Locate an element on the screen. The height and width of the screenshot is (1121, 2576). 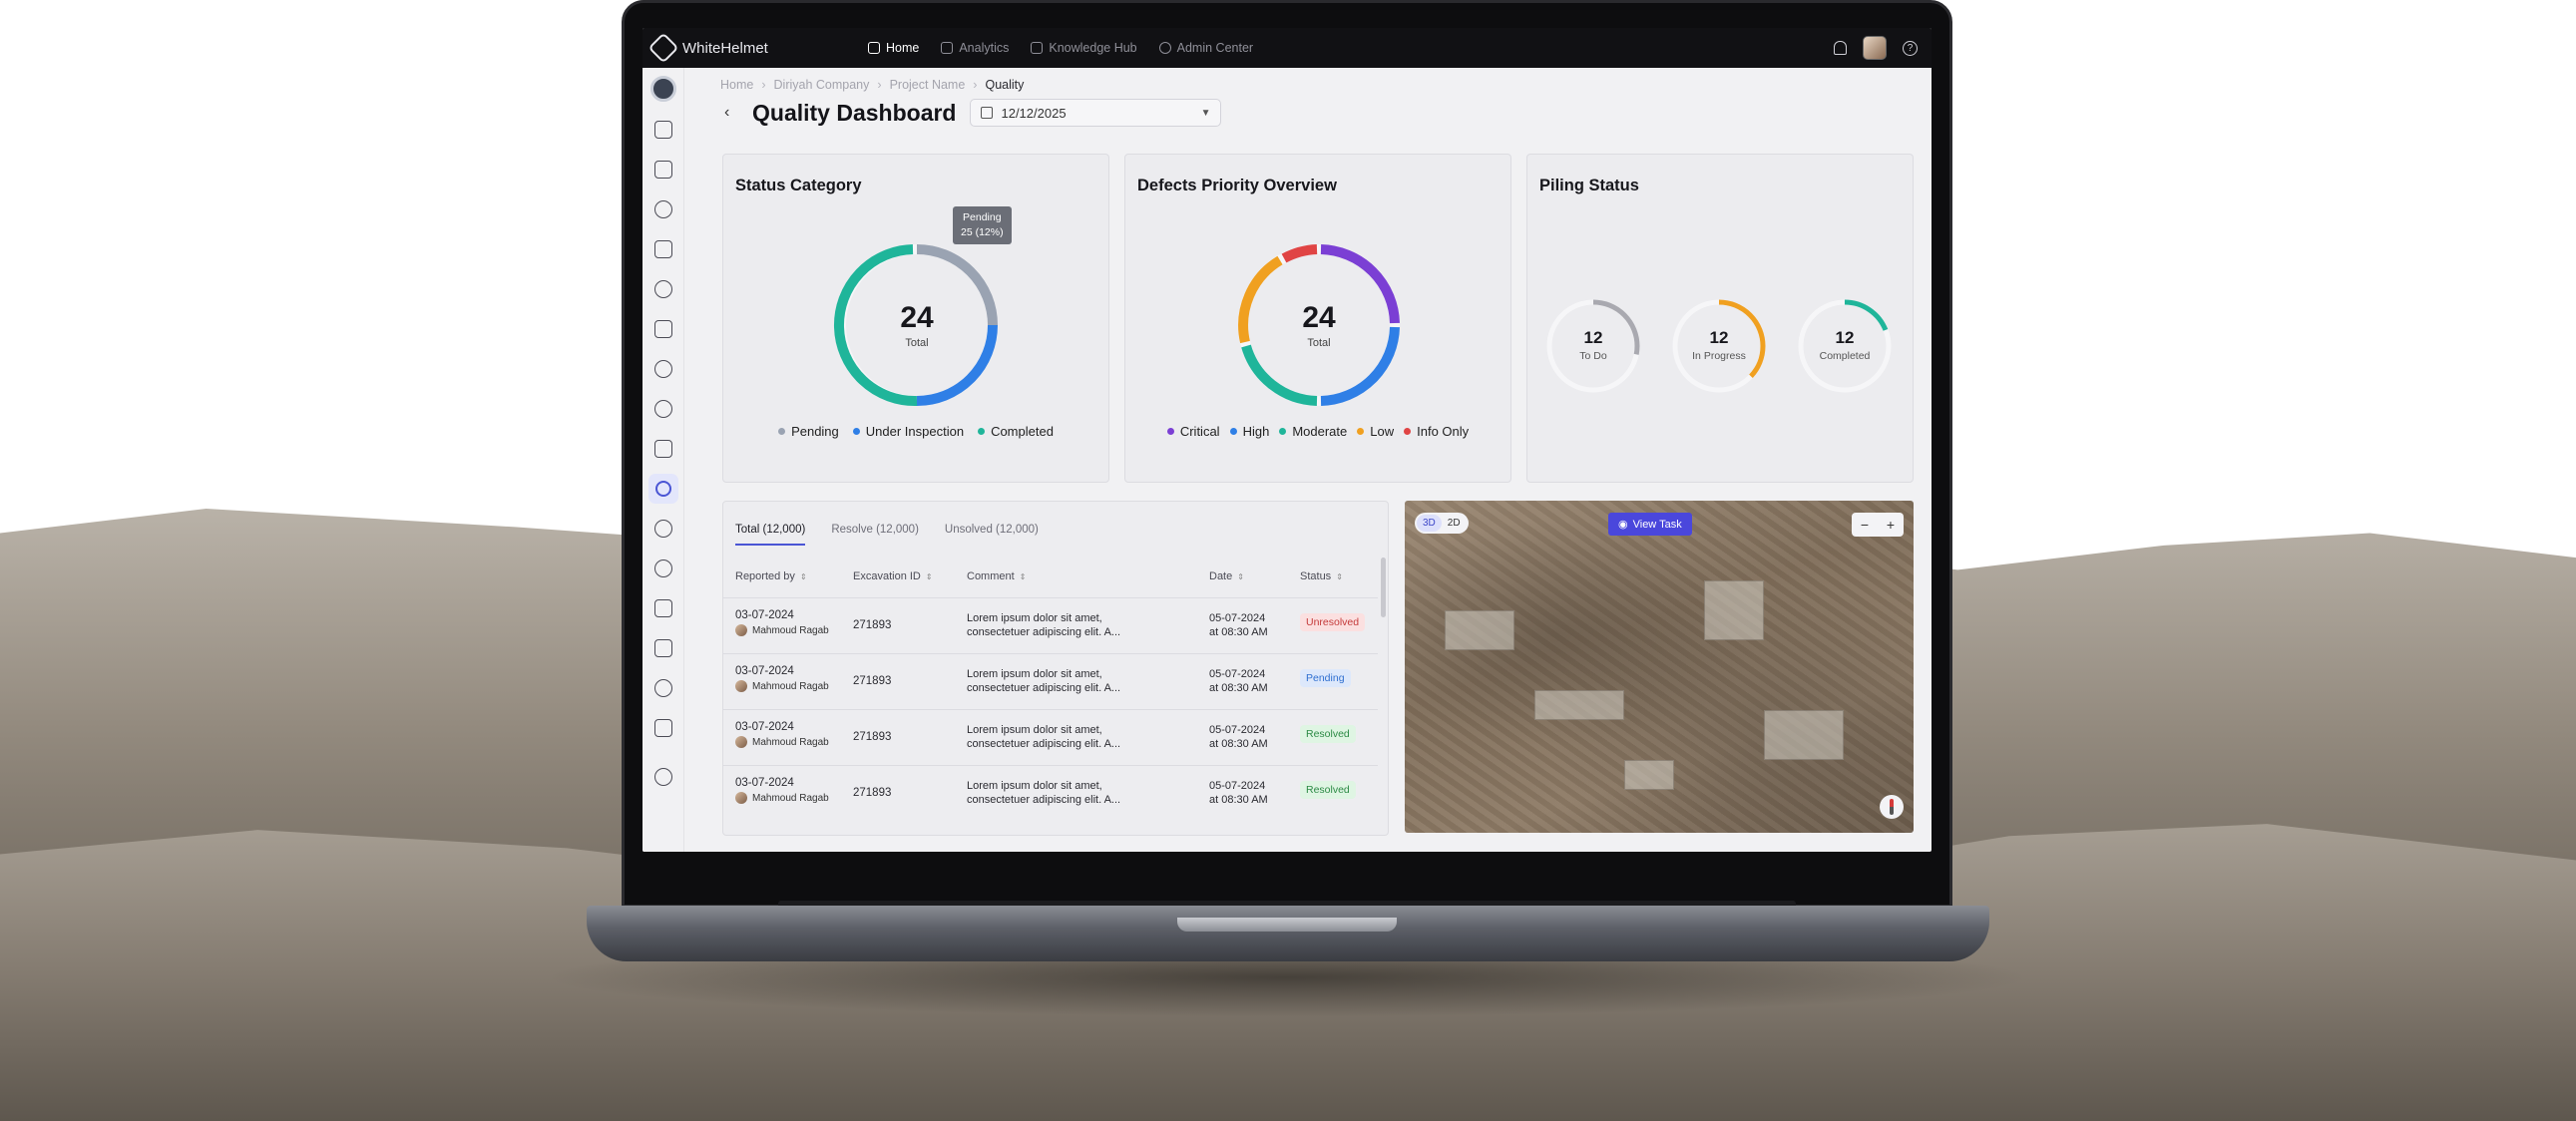
breadcrumb-company: Diriyah Company is located at coordinates (822, 85).